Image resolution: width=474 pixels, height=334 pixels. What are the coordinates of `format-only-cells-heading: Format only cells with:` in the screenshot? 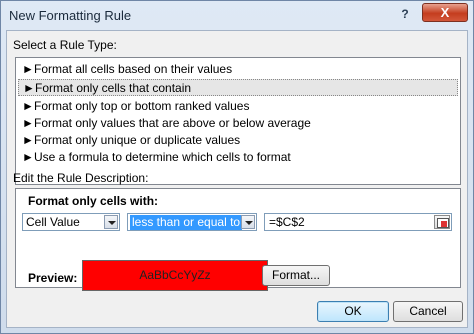 It's located at (93, 201).